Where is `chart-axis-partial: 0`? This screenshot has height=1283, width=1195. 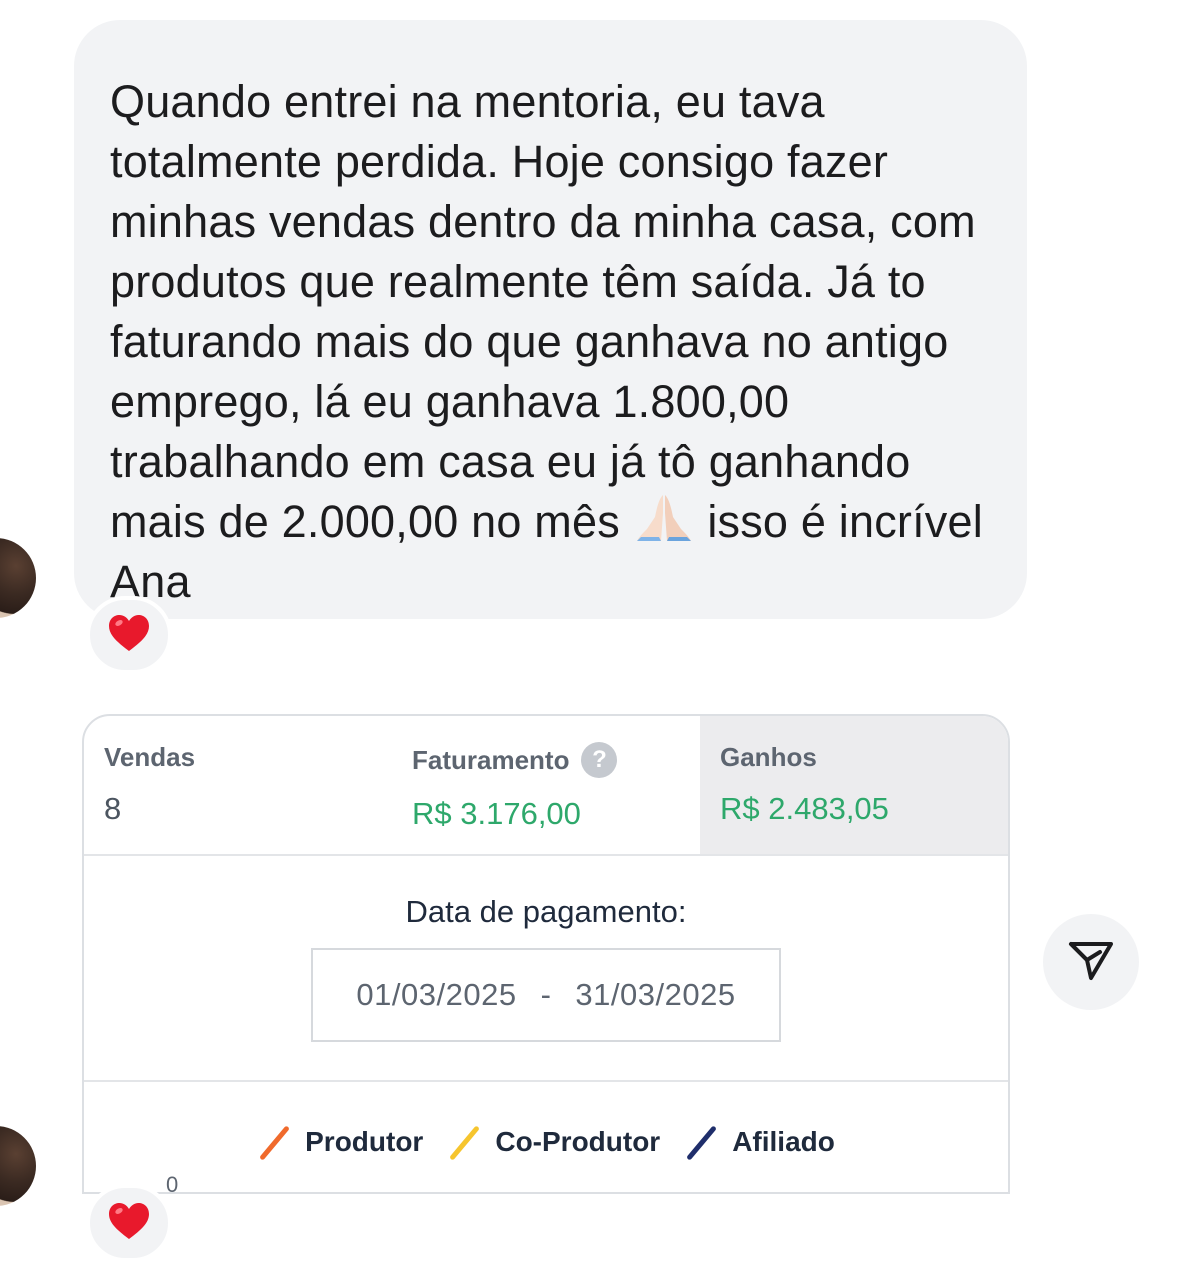
chart-axis-partial: 0 is located at coordinates (172, 1183).